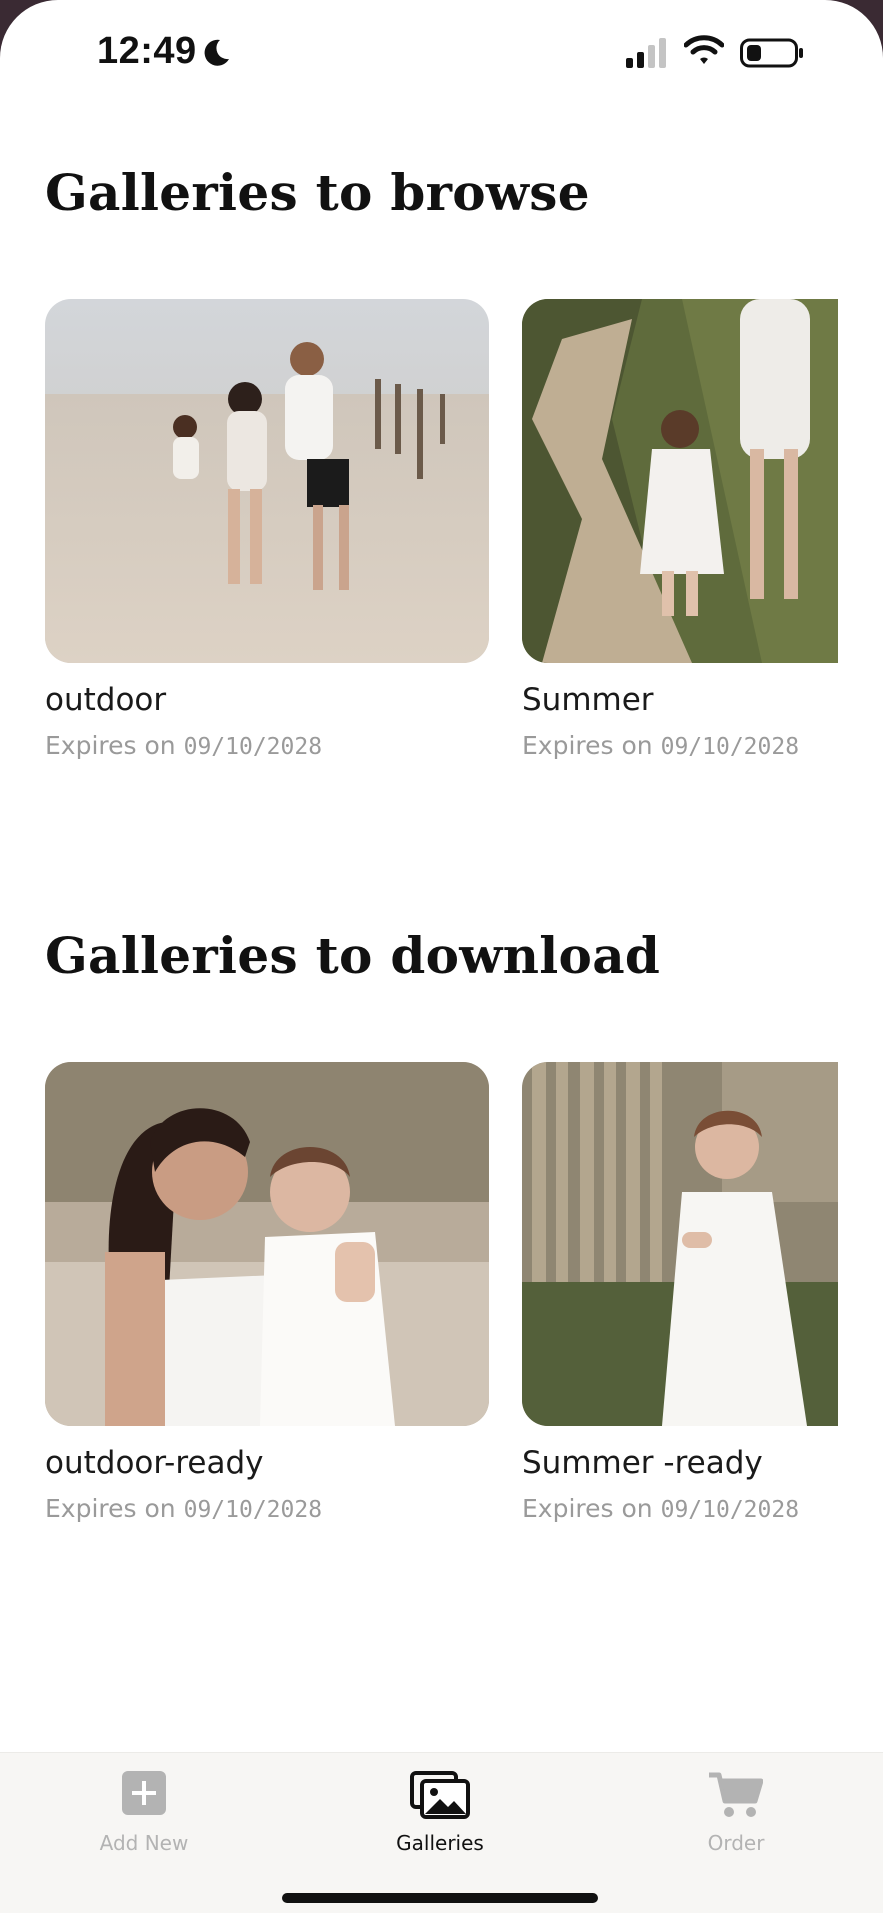  Describe the element at coordinates (144, 1793) in the screenshot. I see `plus-square-icon` at that location.